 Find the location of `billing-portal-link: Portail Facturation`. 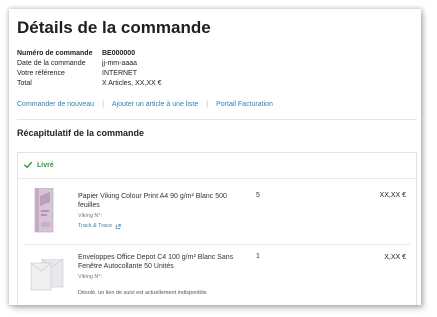

billing-portal-link: Portail Facturation is located at coordinates (244, 104).